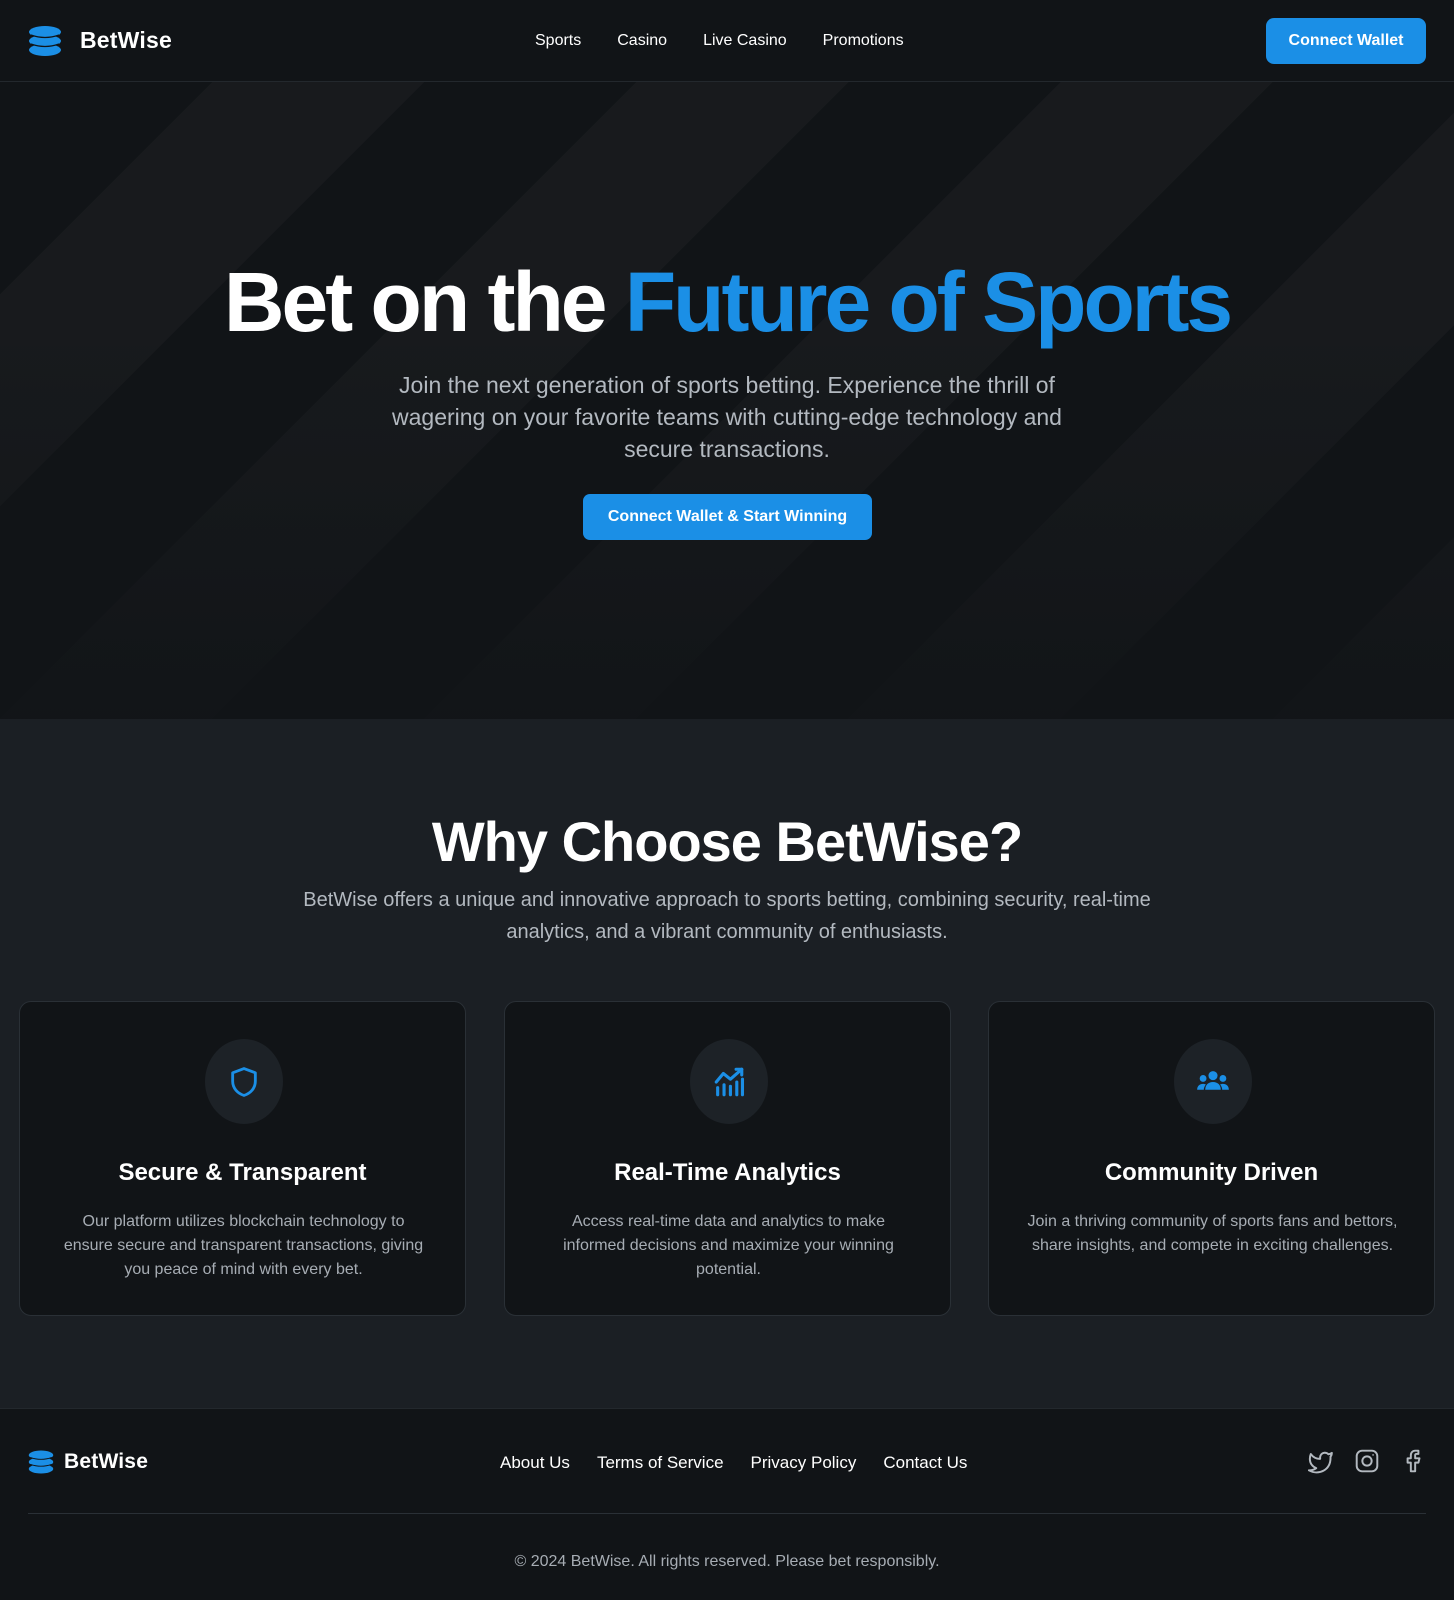 The image size is (1454, 1600). What do you see at coordinates (535, 1463) in the screenshot?
I see `footer-link-about: About Us` at bounding box center [535, 1463].